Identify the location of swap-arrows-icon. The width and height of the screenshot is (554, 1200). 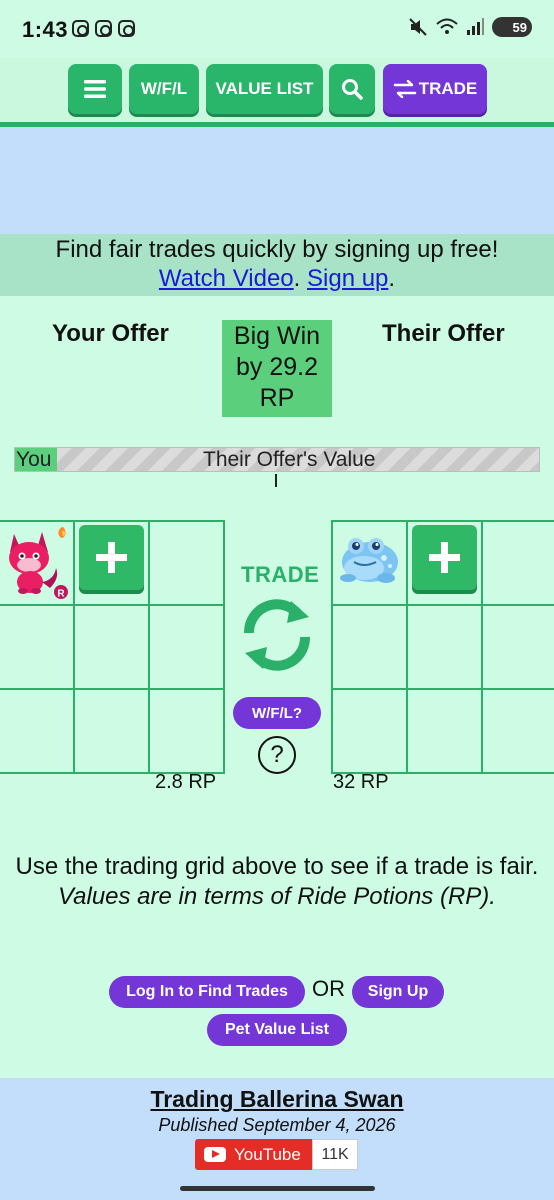
(404, 89).